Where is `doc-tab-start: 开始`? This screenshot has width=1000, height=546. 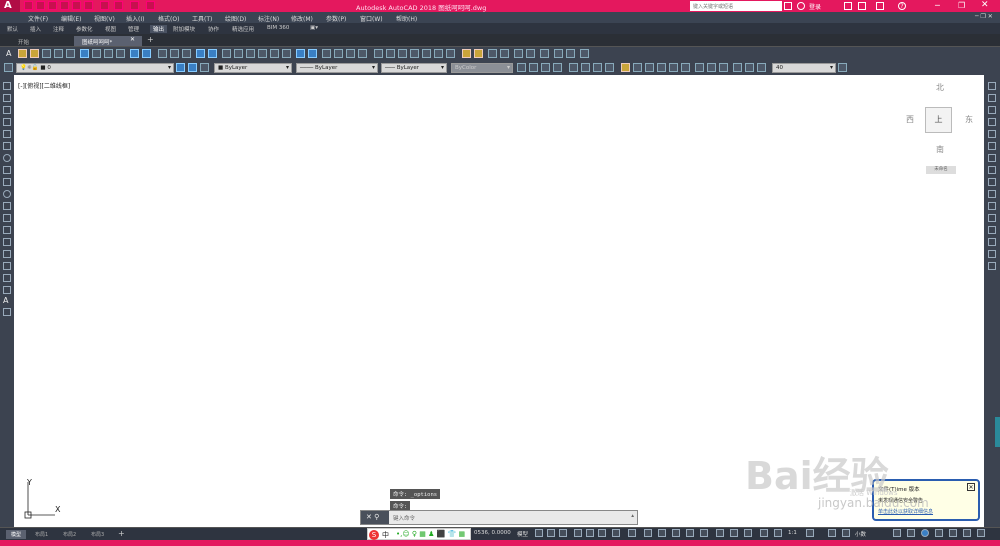
doc-tab-start: 开始 is located at coordinates (23, 41).